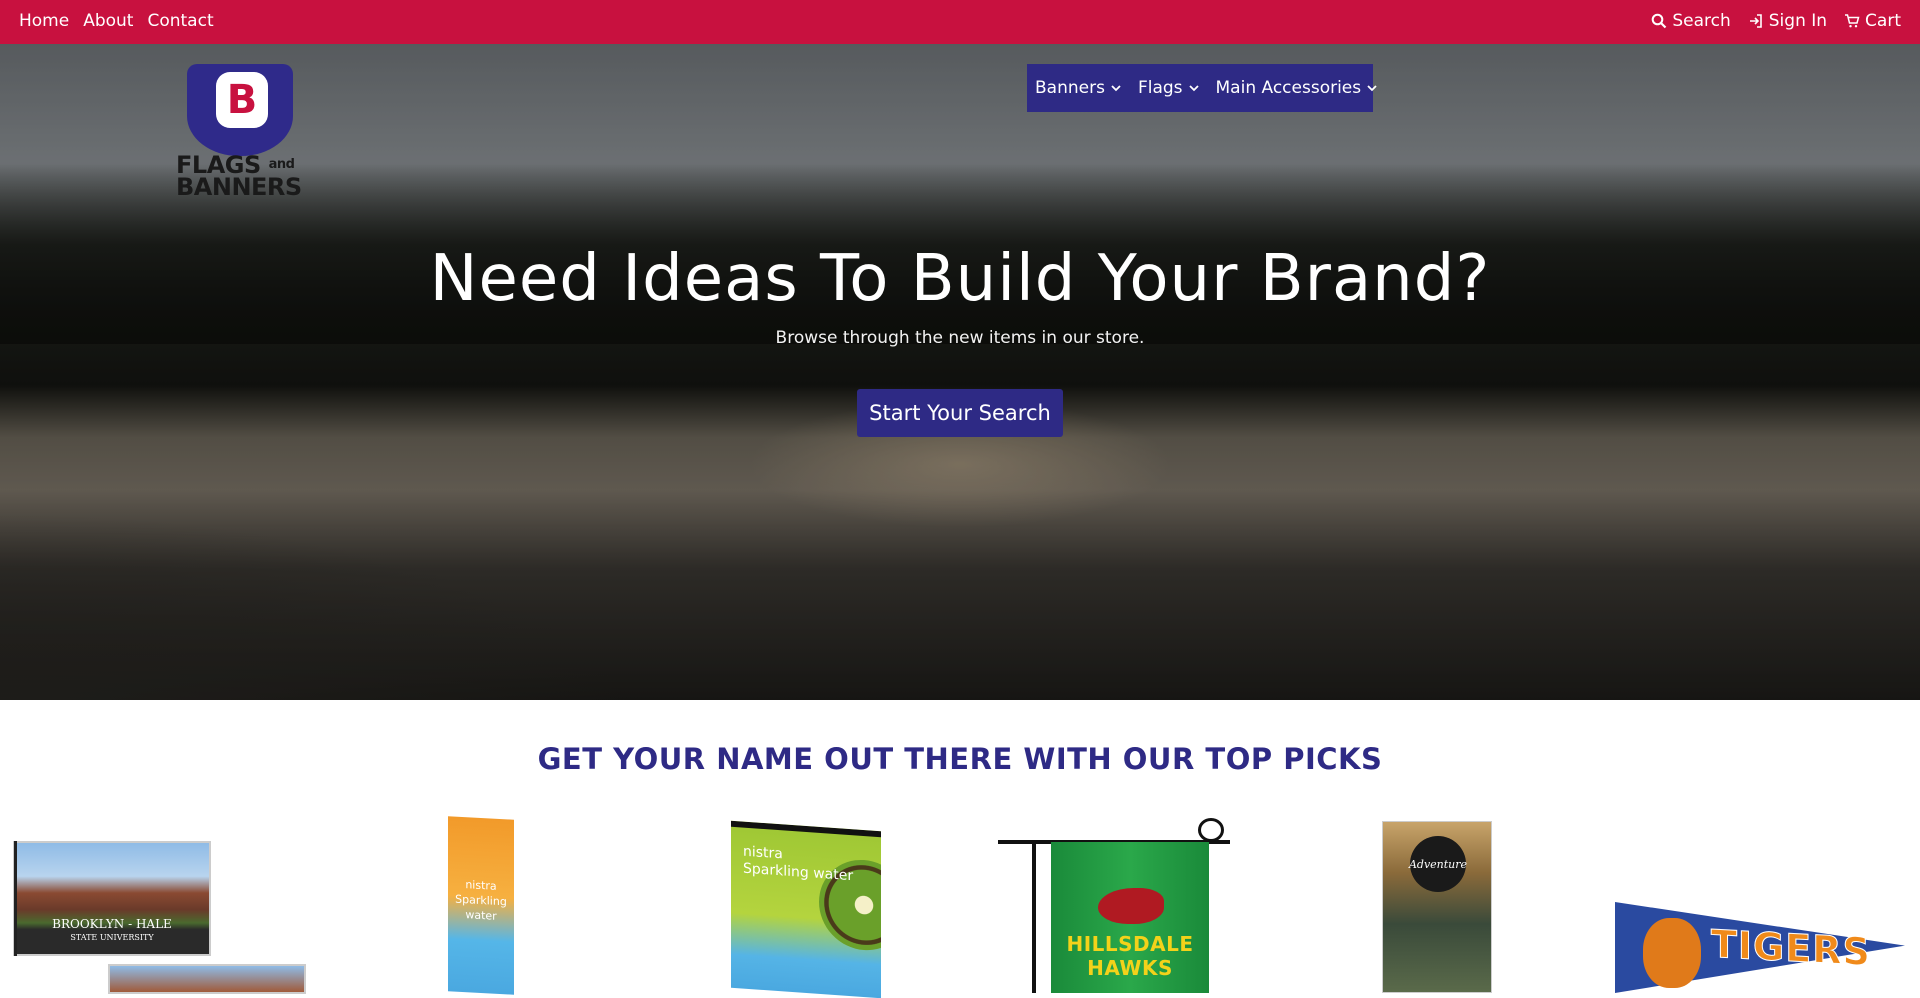 The width and height of the screenshot is (1920, 998). Describe the element at coordinates (112, 937) in the screenshot. I see `product-university-subtext: STATE UNIVERSITY` at that location.